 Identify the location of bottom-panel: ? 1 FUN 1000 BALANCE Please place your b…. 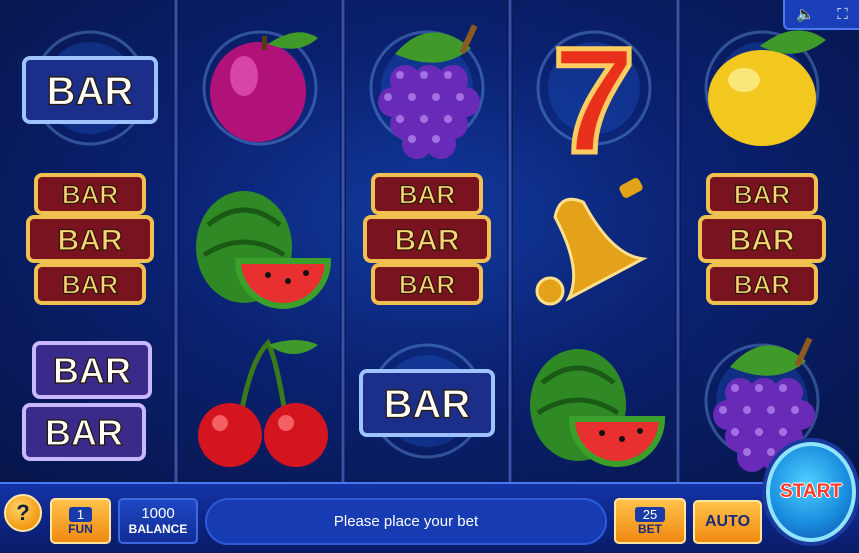
(429, 517).